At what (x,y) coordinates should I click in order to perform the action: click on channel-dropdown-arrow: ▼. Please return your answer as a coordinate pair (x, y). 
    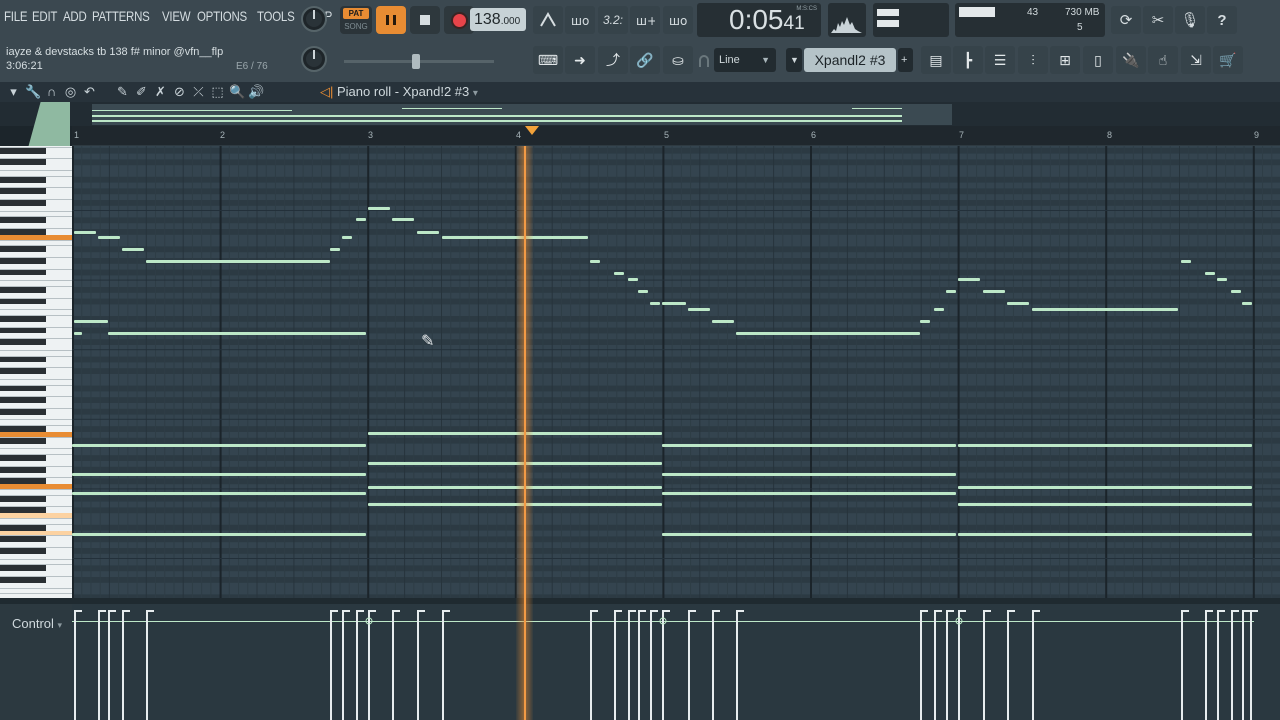
    Looking at the image, I should click on (794, 60).